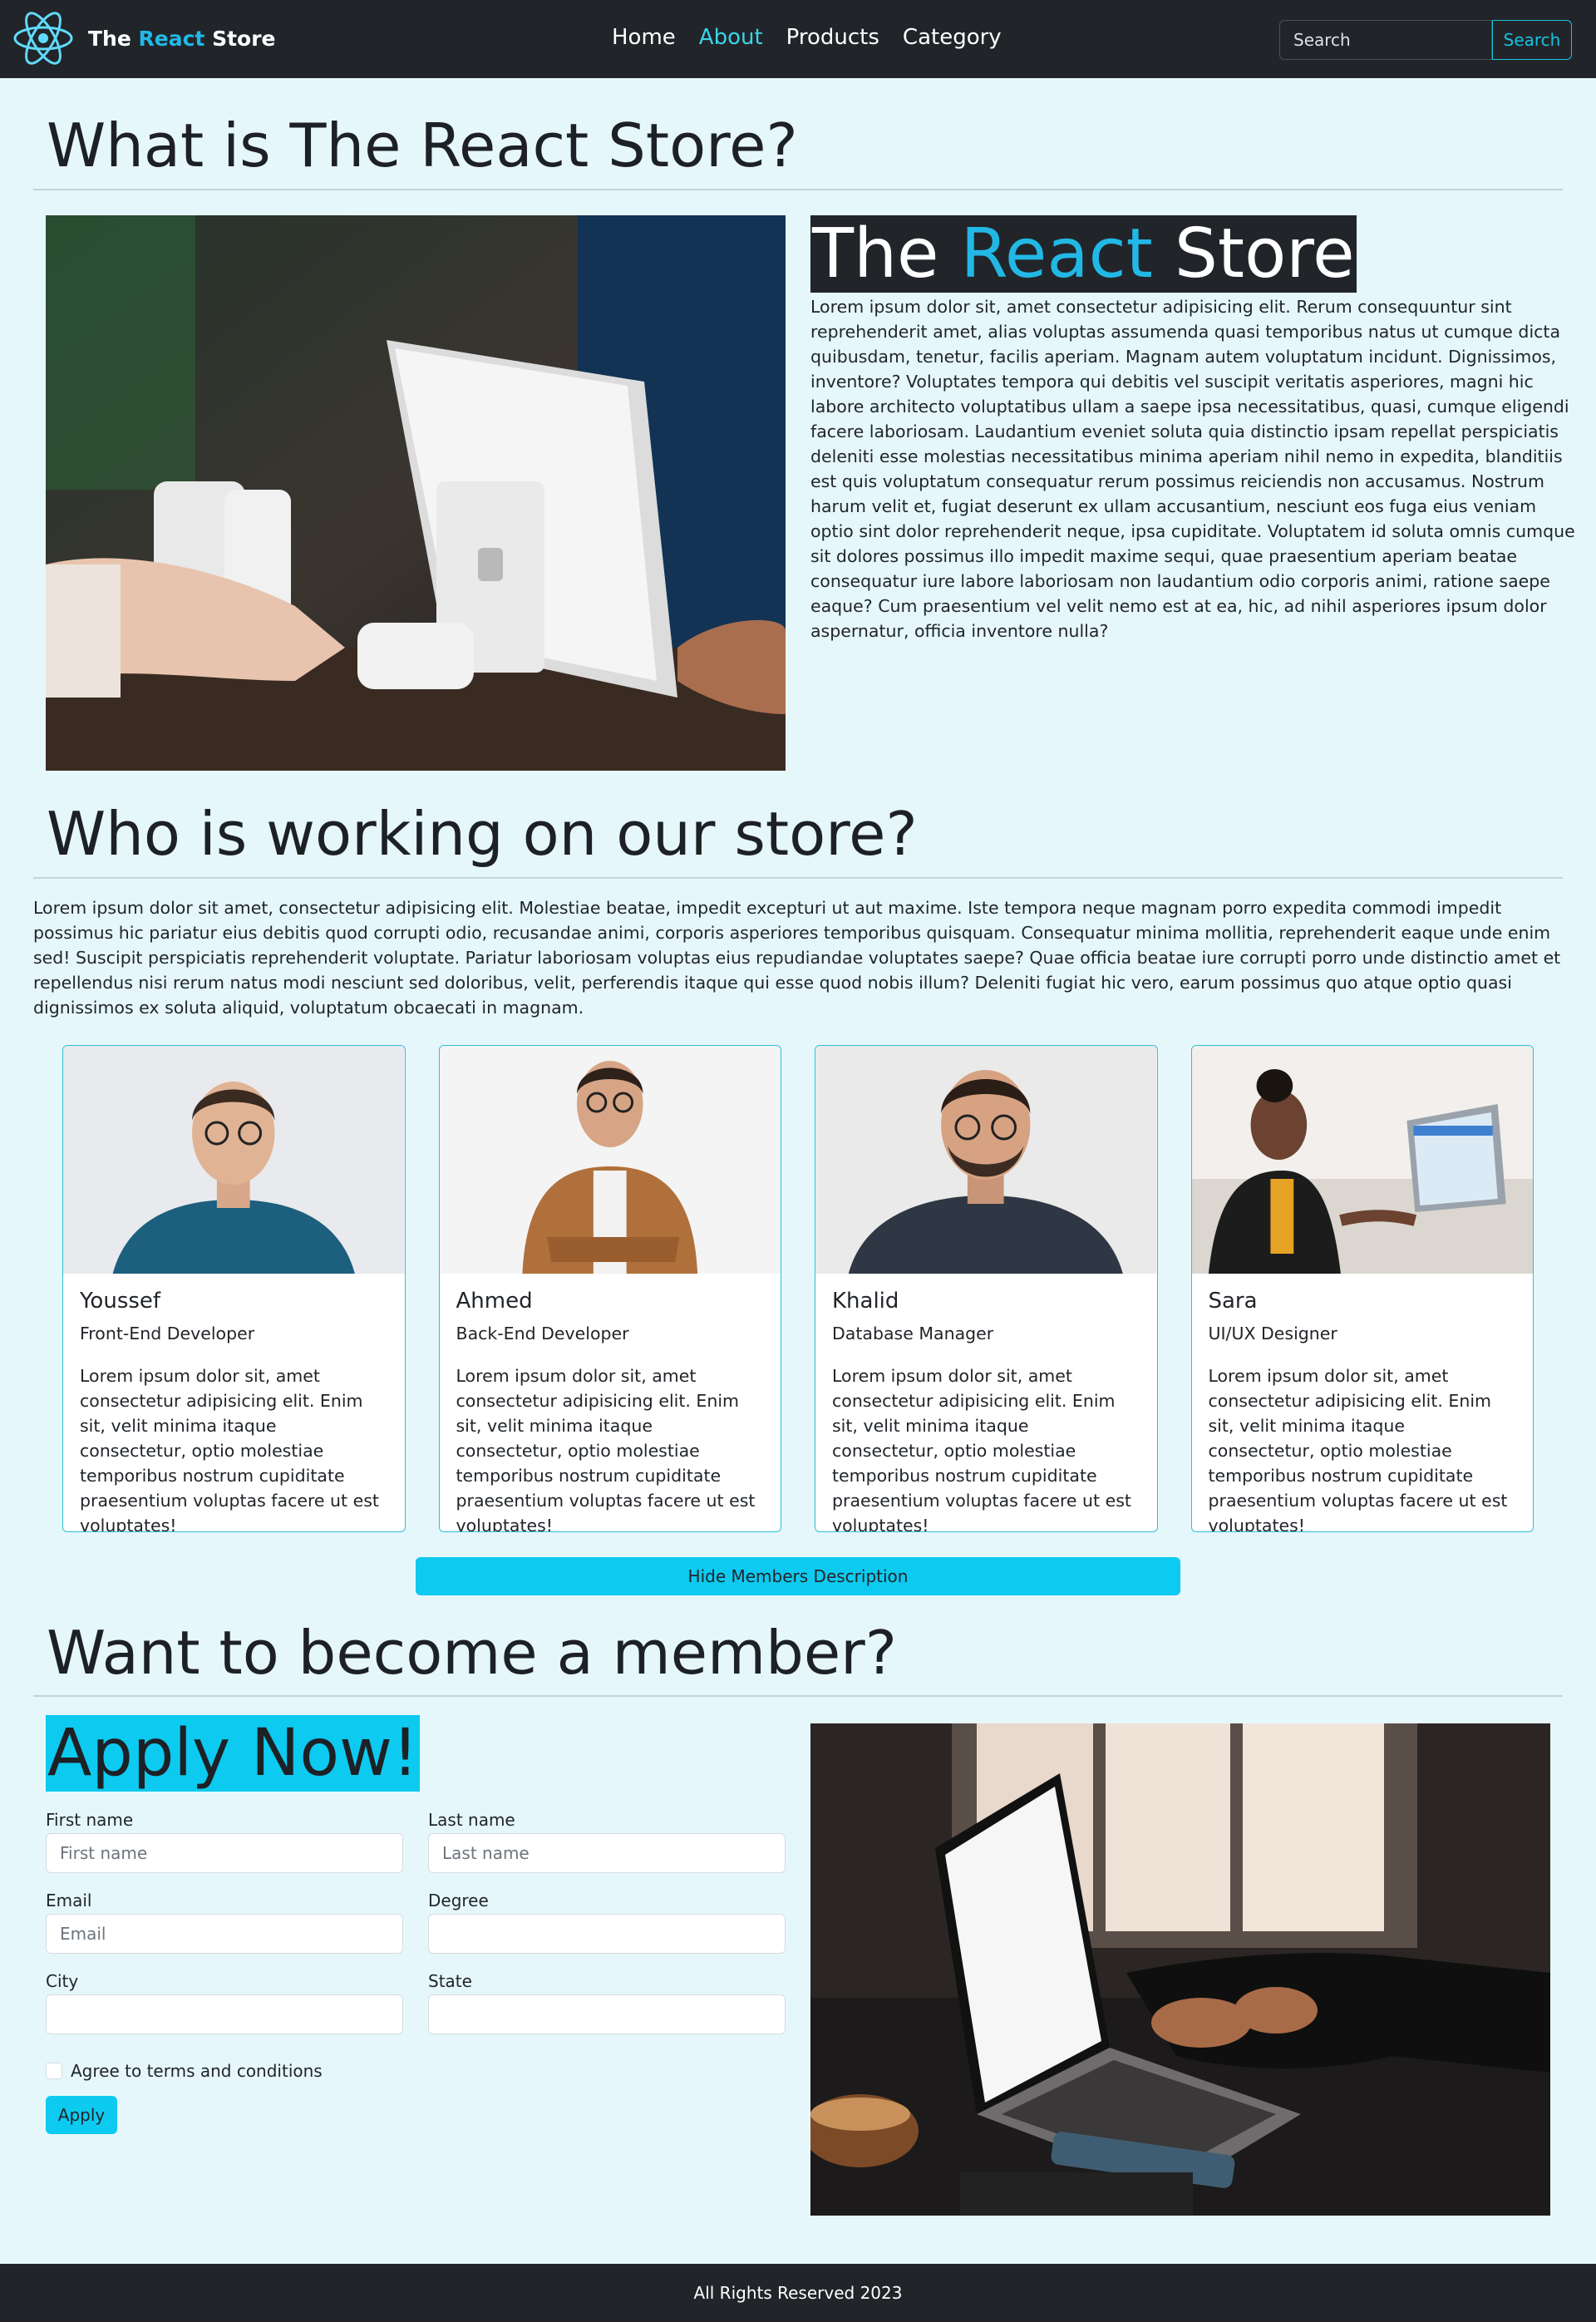 The width and height of the screenshot is (1596, 2322). Describe the element at coordinates (1180, 1969) in the screenshot. I see `laptop-image` at that location.